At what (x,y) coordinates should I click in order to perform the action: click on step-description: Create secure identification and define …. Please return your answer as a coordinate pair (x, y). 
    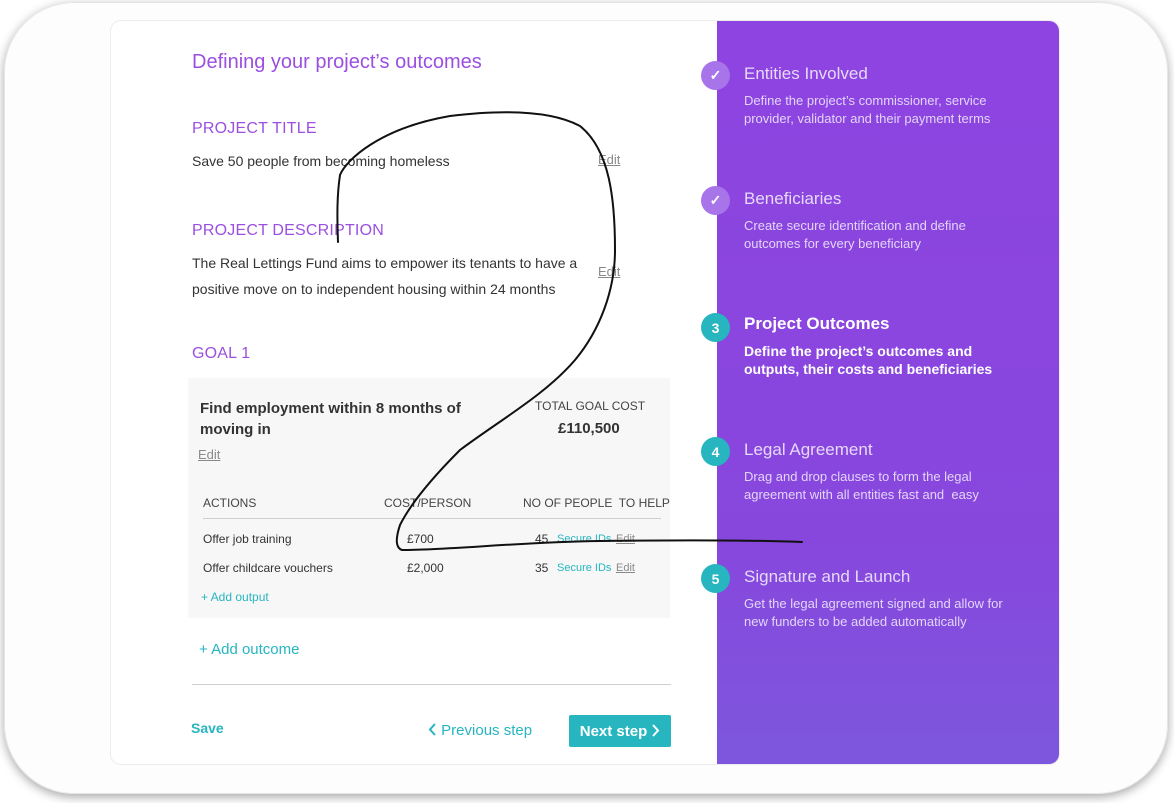
    Looking at the image, I should click on (894, 235).